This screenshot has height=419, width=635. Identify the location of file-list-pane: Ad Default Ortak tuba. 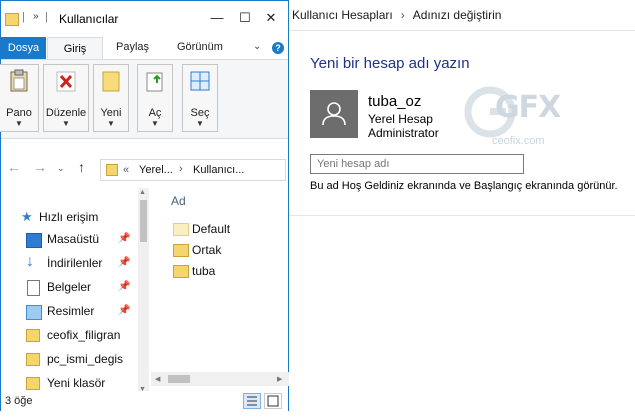
(220, 291).